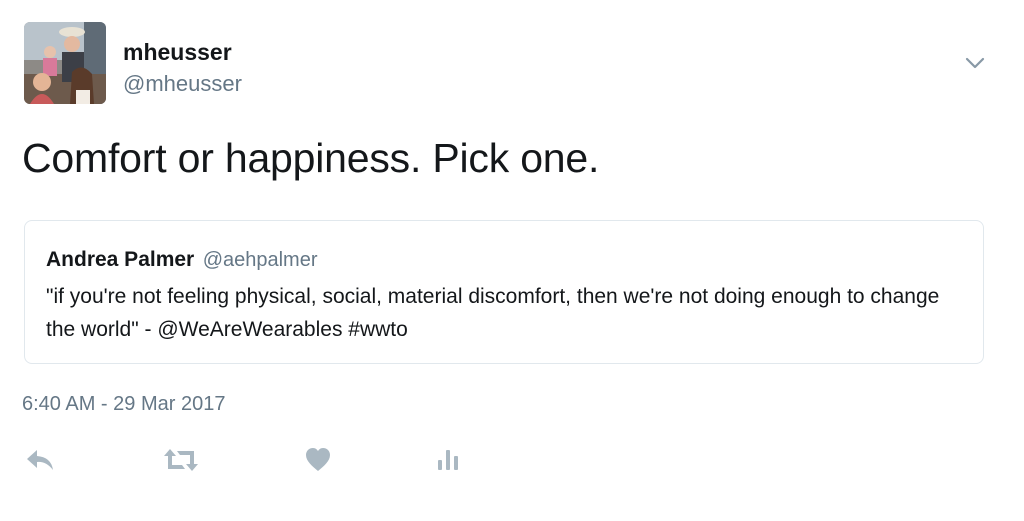 The height and width of the screenshot is (521, 1024). Describe the element at coordinates (311, 158) in the screenshot. I see `tweet-text: Comfort or happiness. Pick one.` at that location.